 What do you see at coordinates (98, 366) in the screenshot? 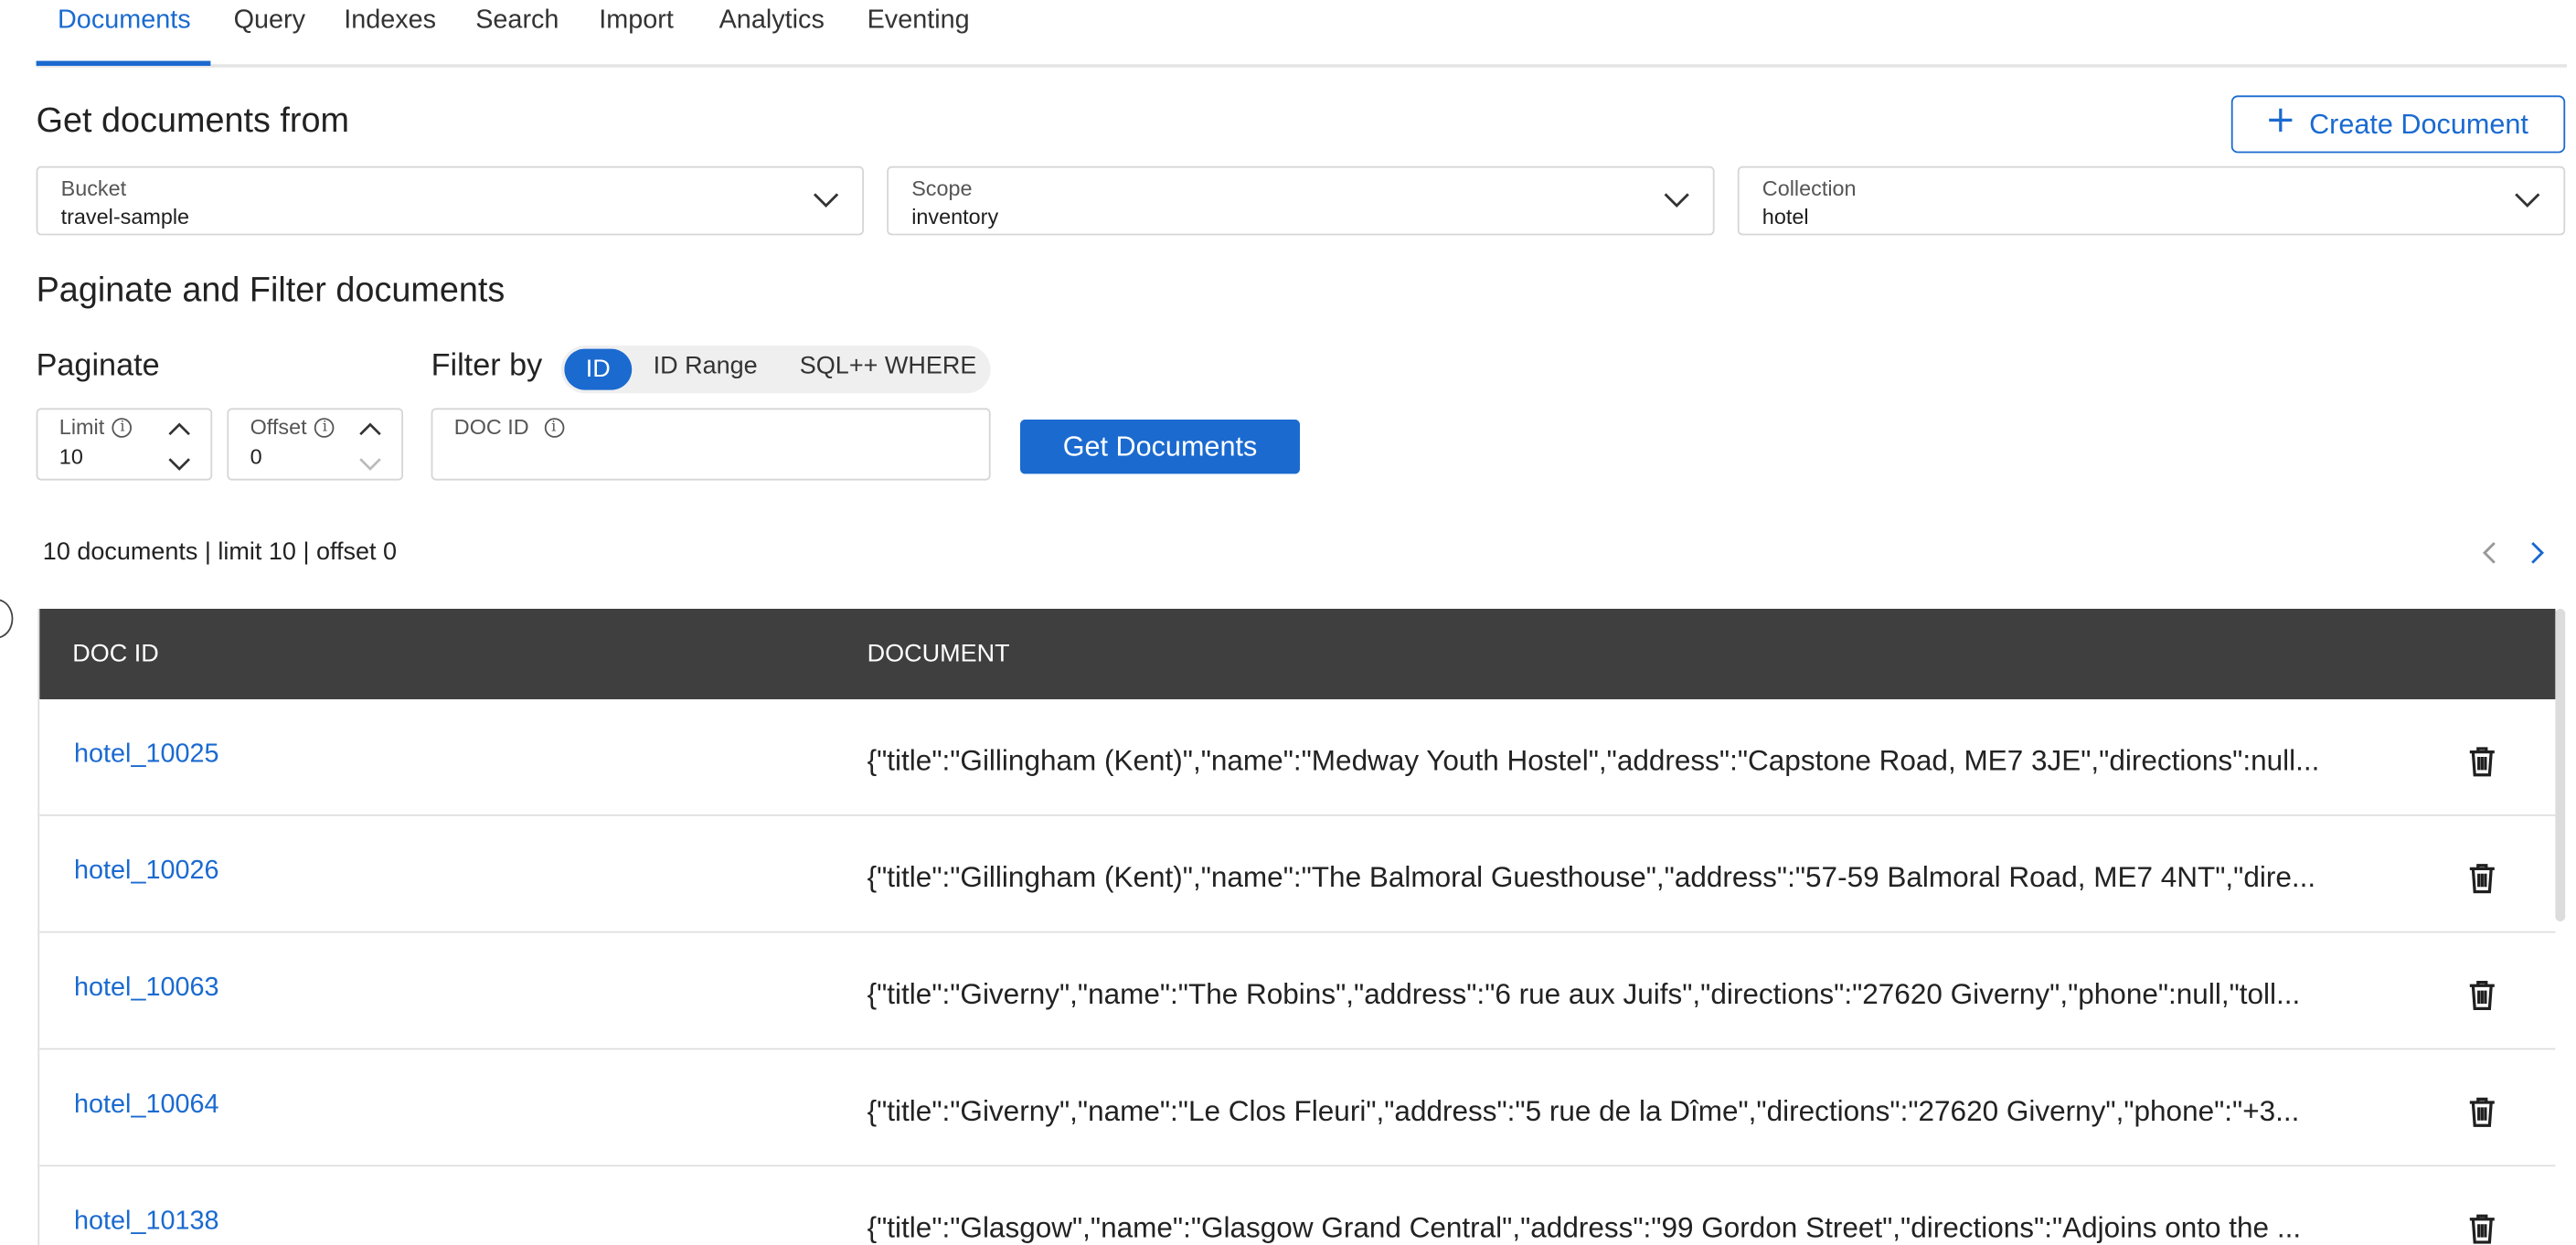
I see `paginate-heading: Paginate` at bounding box center [98, 366].